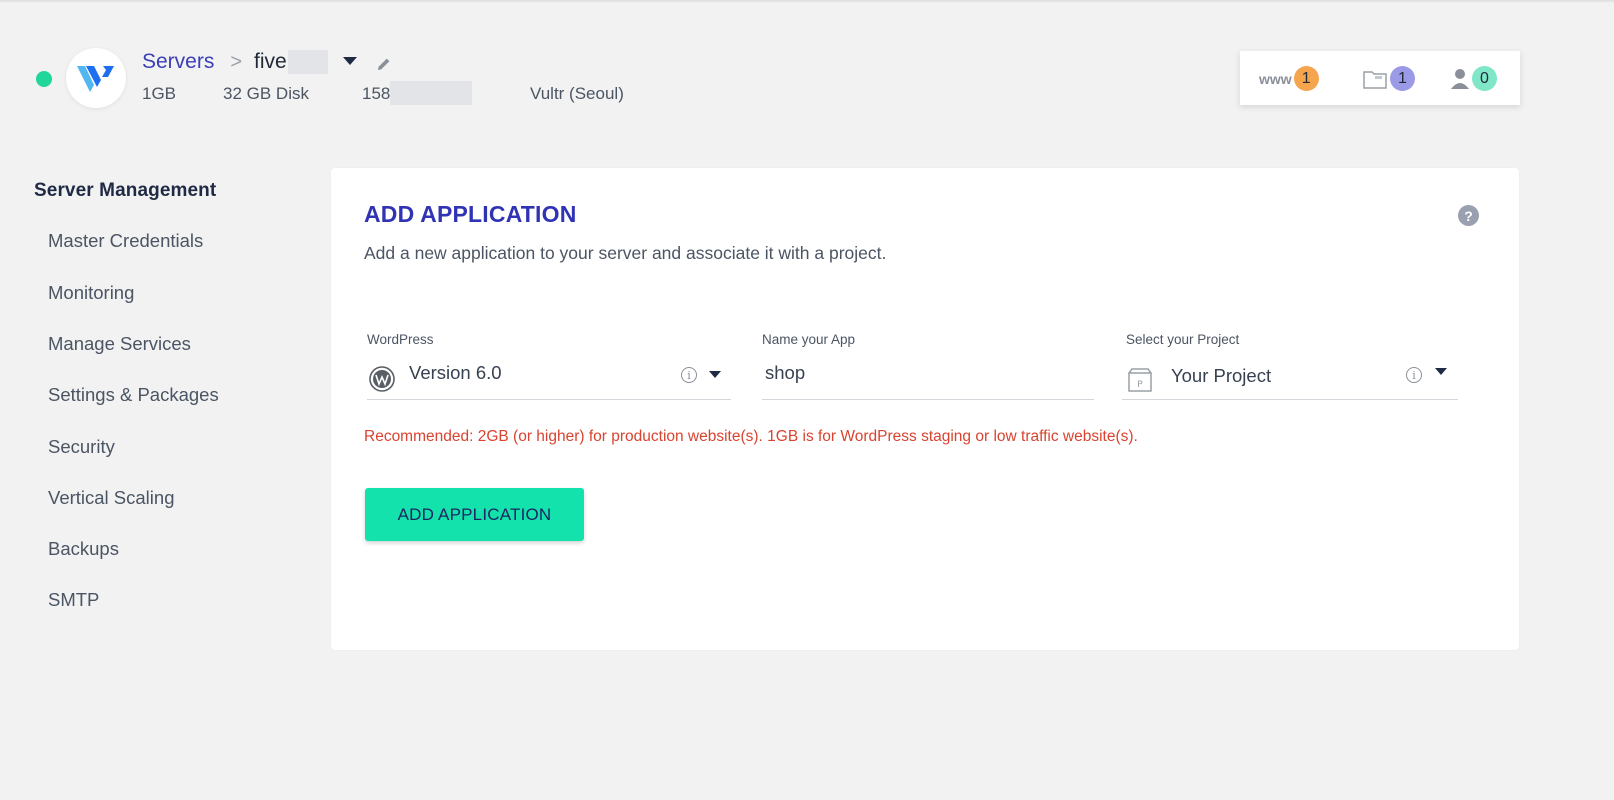 This screenshot has height=800, width=1614. What do you see at coordinates (270, 62) in the screenshot?
I see `server-name: five` at bounding box center [270, 62].